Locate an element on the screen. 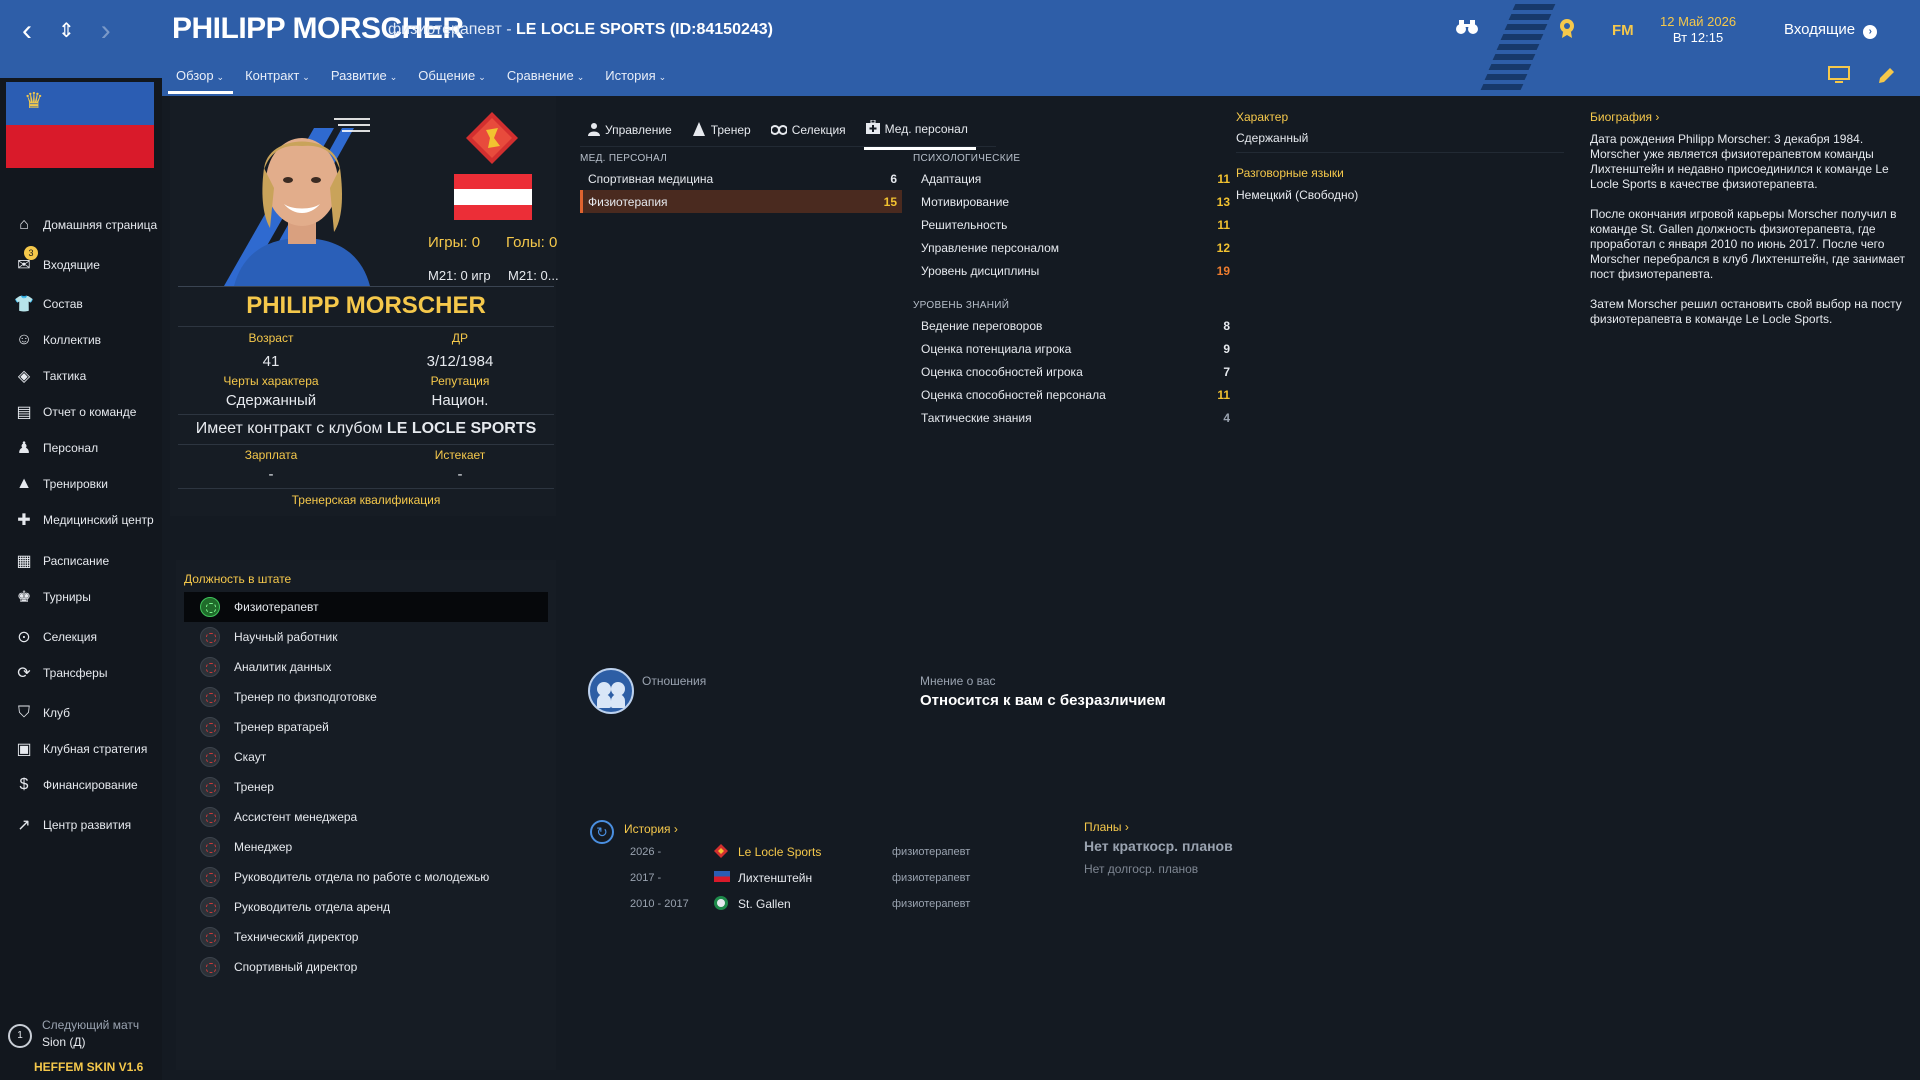 This screenshot has width=1920, height=1080. sidebar-item-home: ⌂ Домашняя страница is located at coordinates (81, 225).